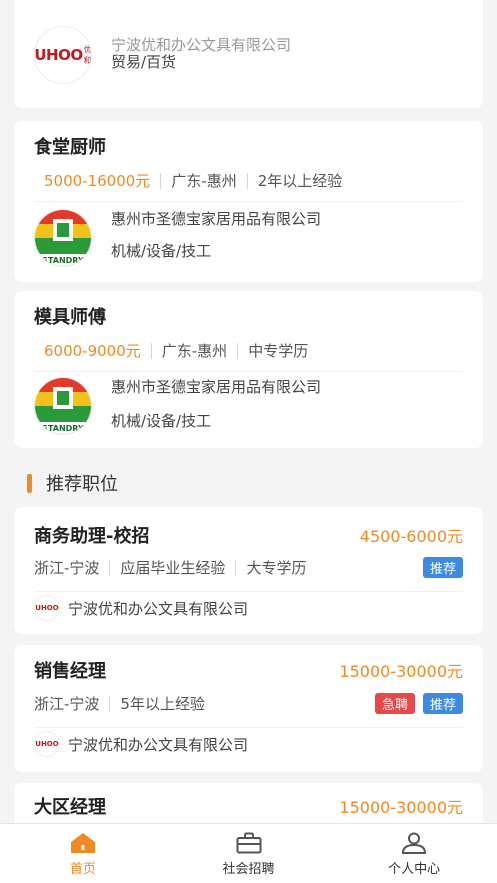  Describe the element at coordinates (276, 568) in the screenshot. I see `job-education: 大专学历` at that location.